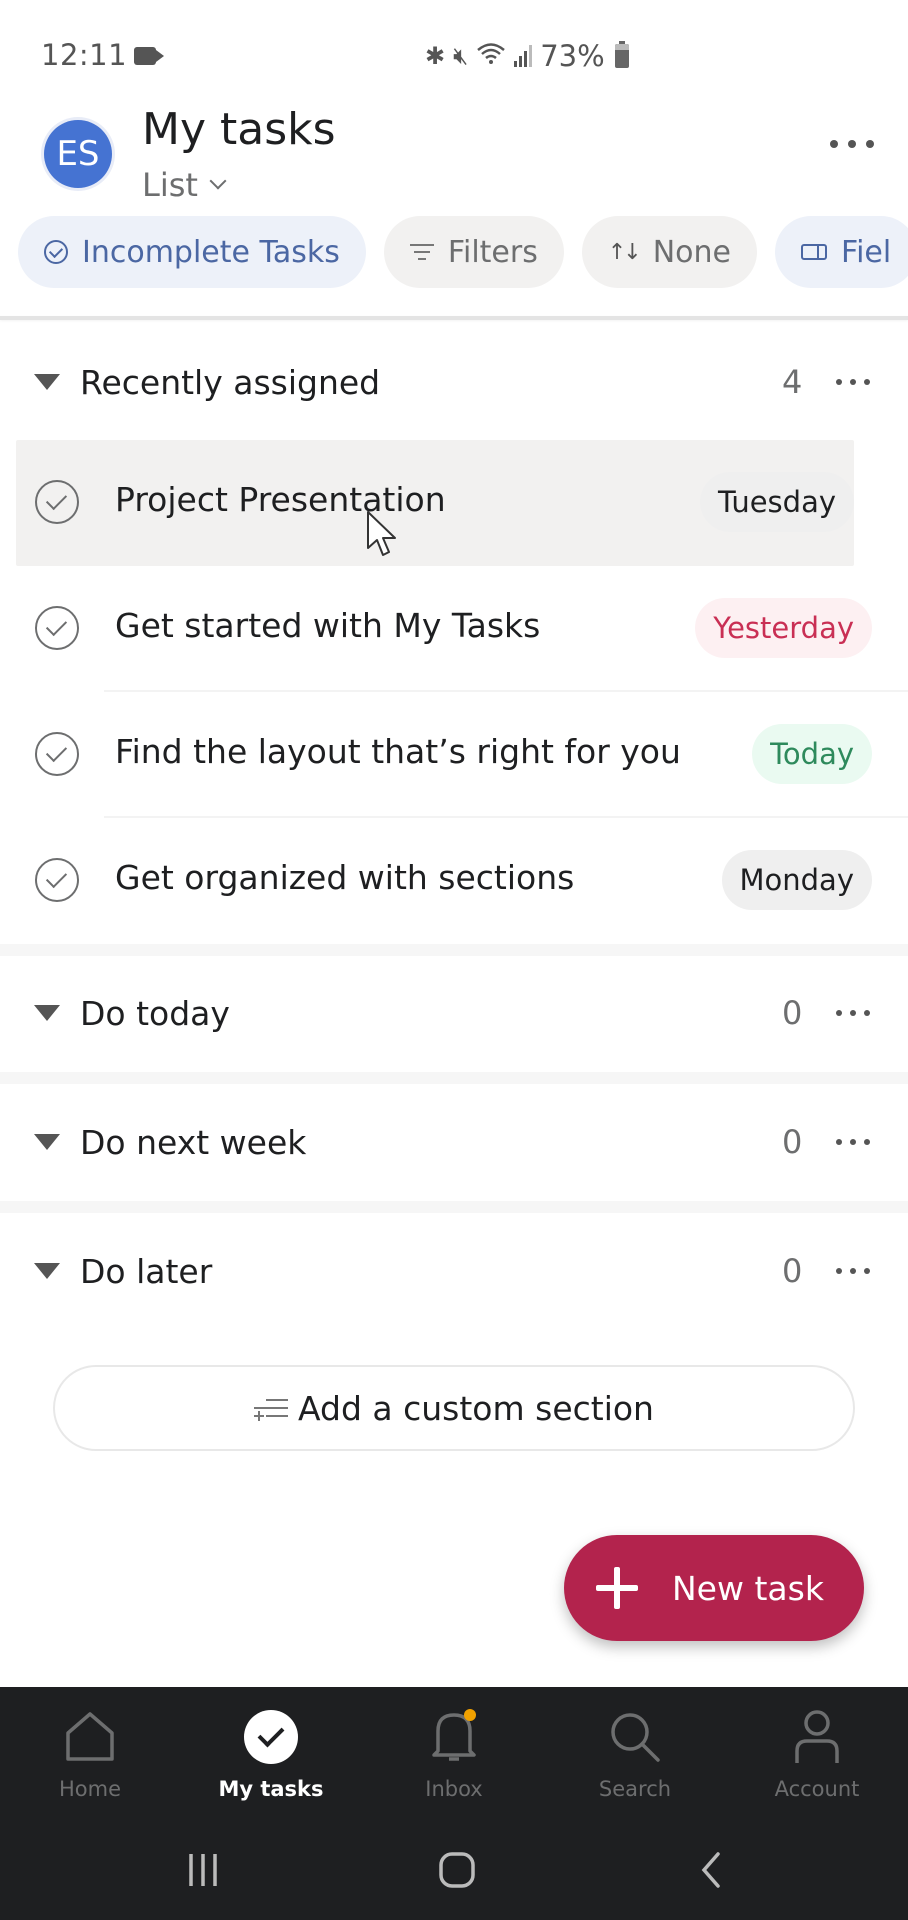 The height and width of the screenshot is (1920, 908). I want to click on nav-label: Search, so click(635, 1789).